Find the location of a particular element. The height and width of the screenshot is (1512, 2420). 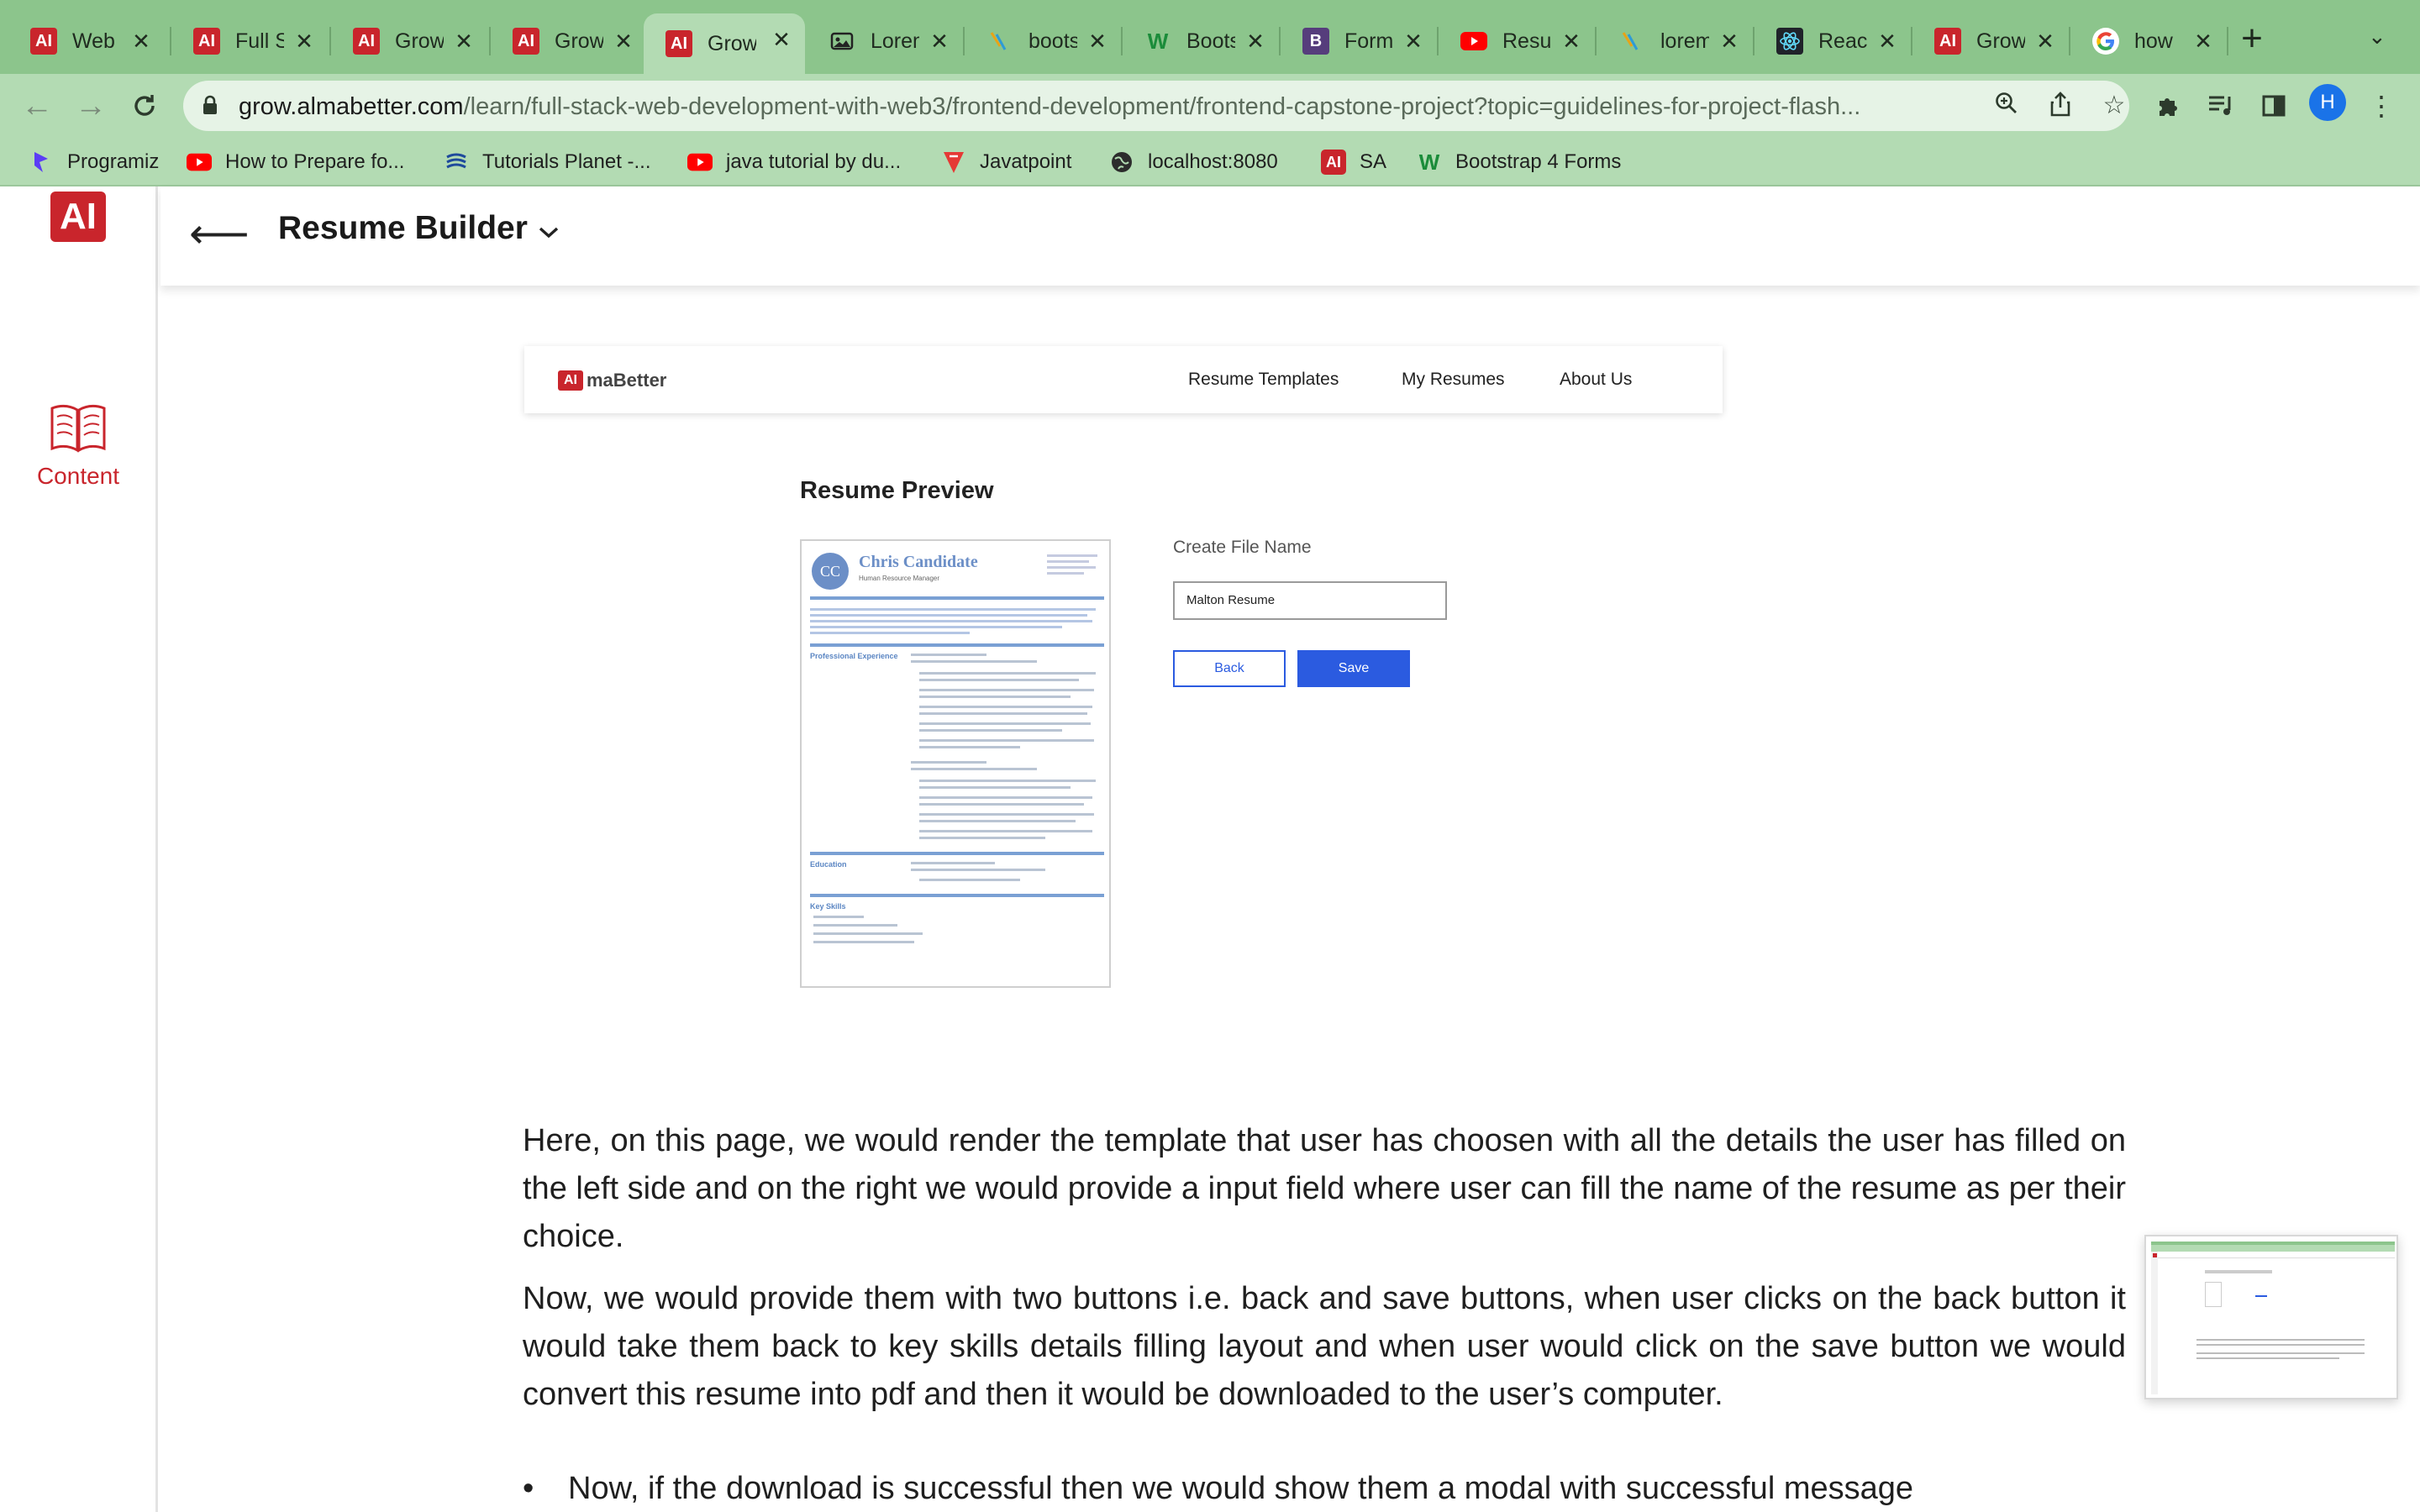

browser-tab: boots ✕ is located at coordinates (1043, 41).